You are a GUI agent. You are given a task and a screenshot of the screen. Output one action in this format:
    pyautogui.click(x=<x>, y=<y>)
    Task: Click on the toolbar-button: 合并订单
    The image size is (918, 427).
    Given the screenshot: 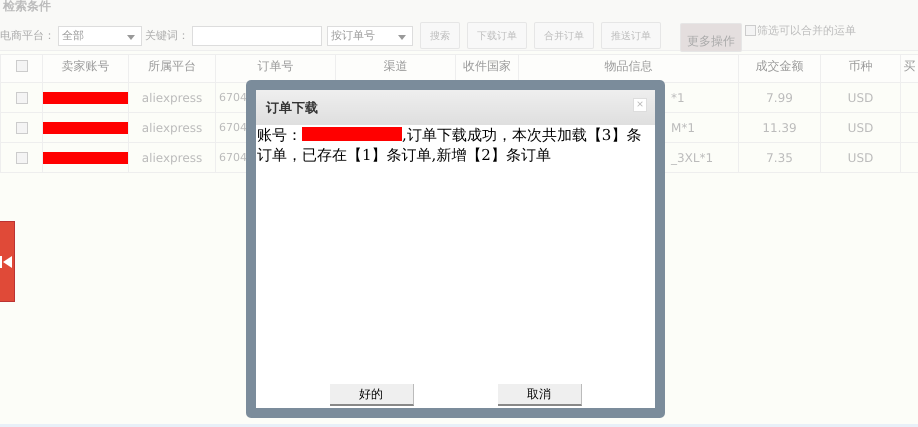 What is the action you would take?
    pyautogui.click(x=564, y=35)
    